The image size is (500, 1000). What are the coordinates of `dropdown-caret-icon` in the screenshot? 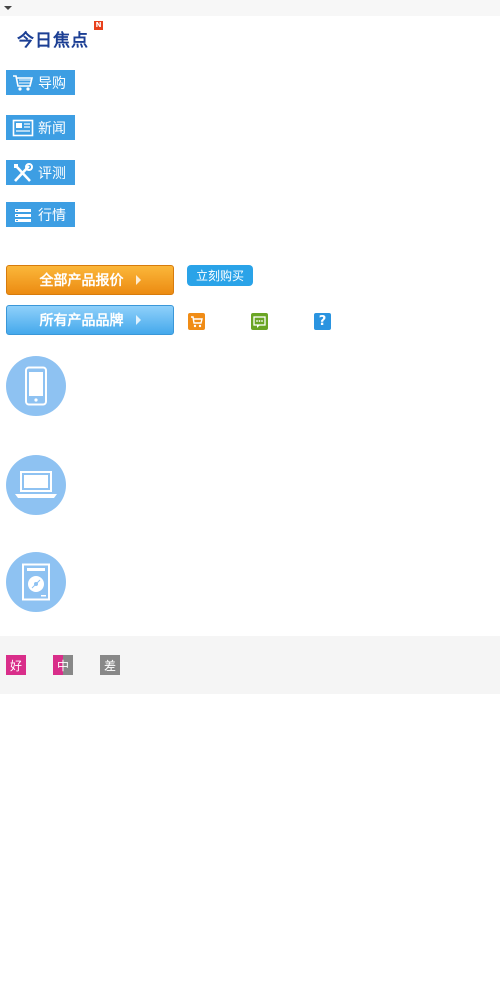 It's located at (8, 8).